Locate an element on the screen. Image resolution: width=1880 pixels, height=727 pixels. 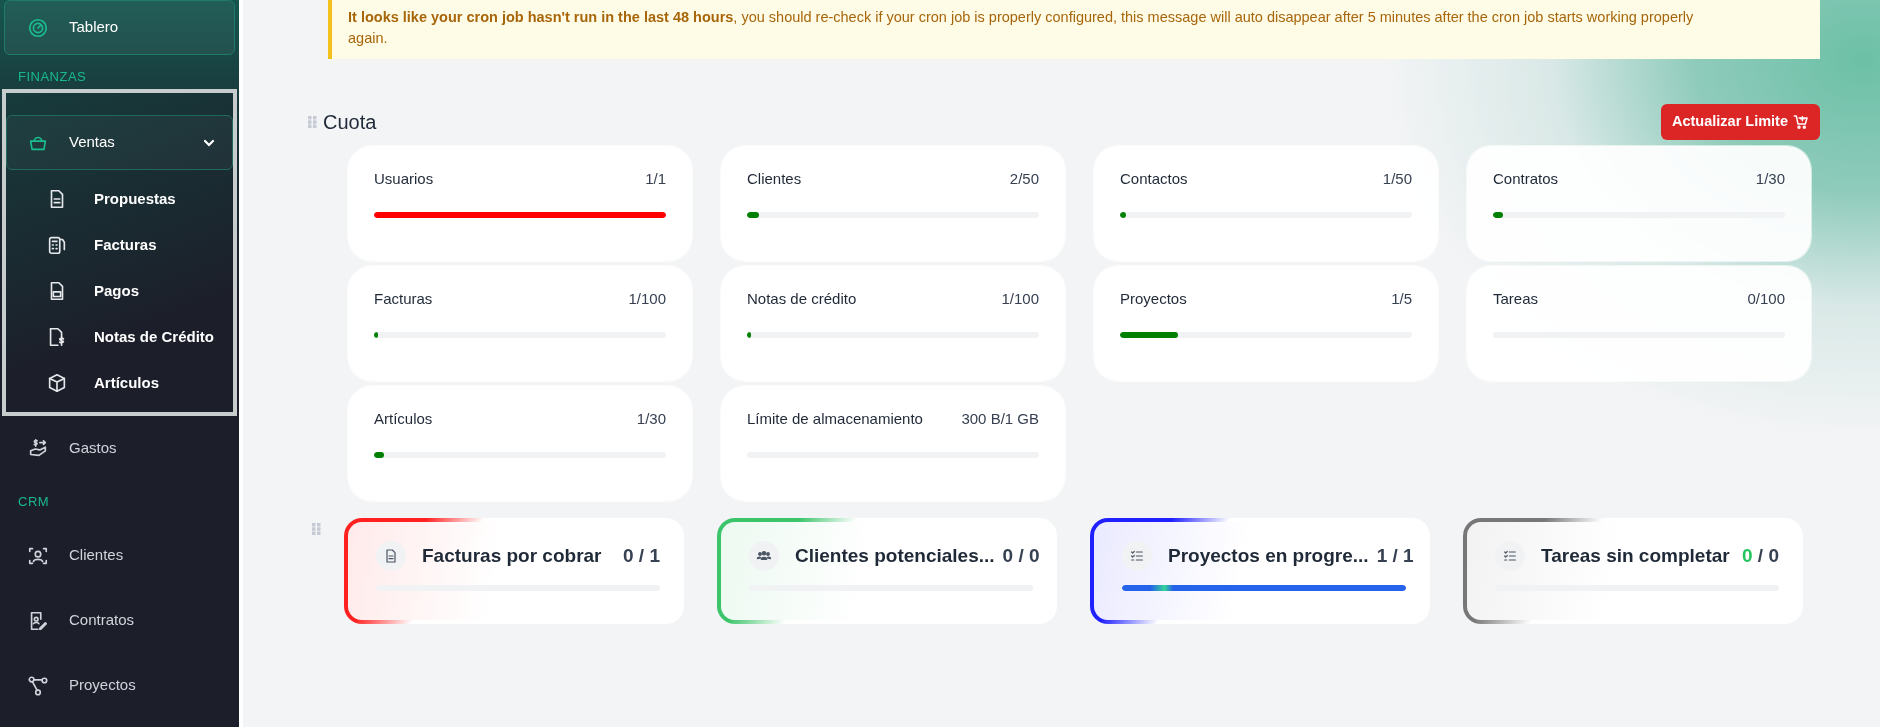
sidebar-item: Contratos is located at coordinates (119, 620).